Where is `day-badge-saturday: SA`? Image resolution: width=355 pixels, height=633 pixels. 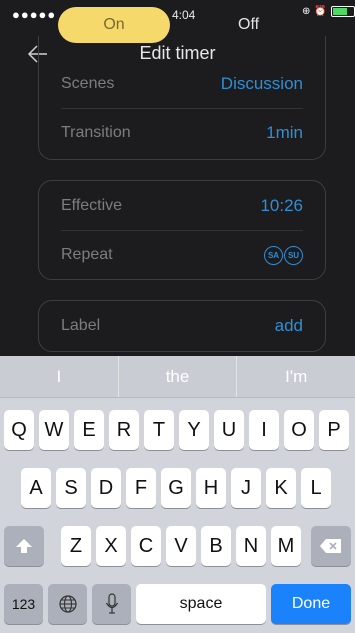
day-badge-saturday: SA is located at coordinates (273, 255).